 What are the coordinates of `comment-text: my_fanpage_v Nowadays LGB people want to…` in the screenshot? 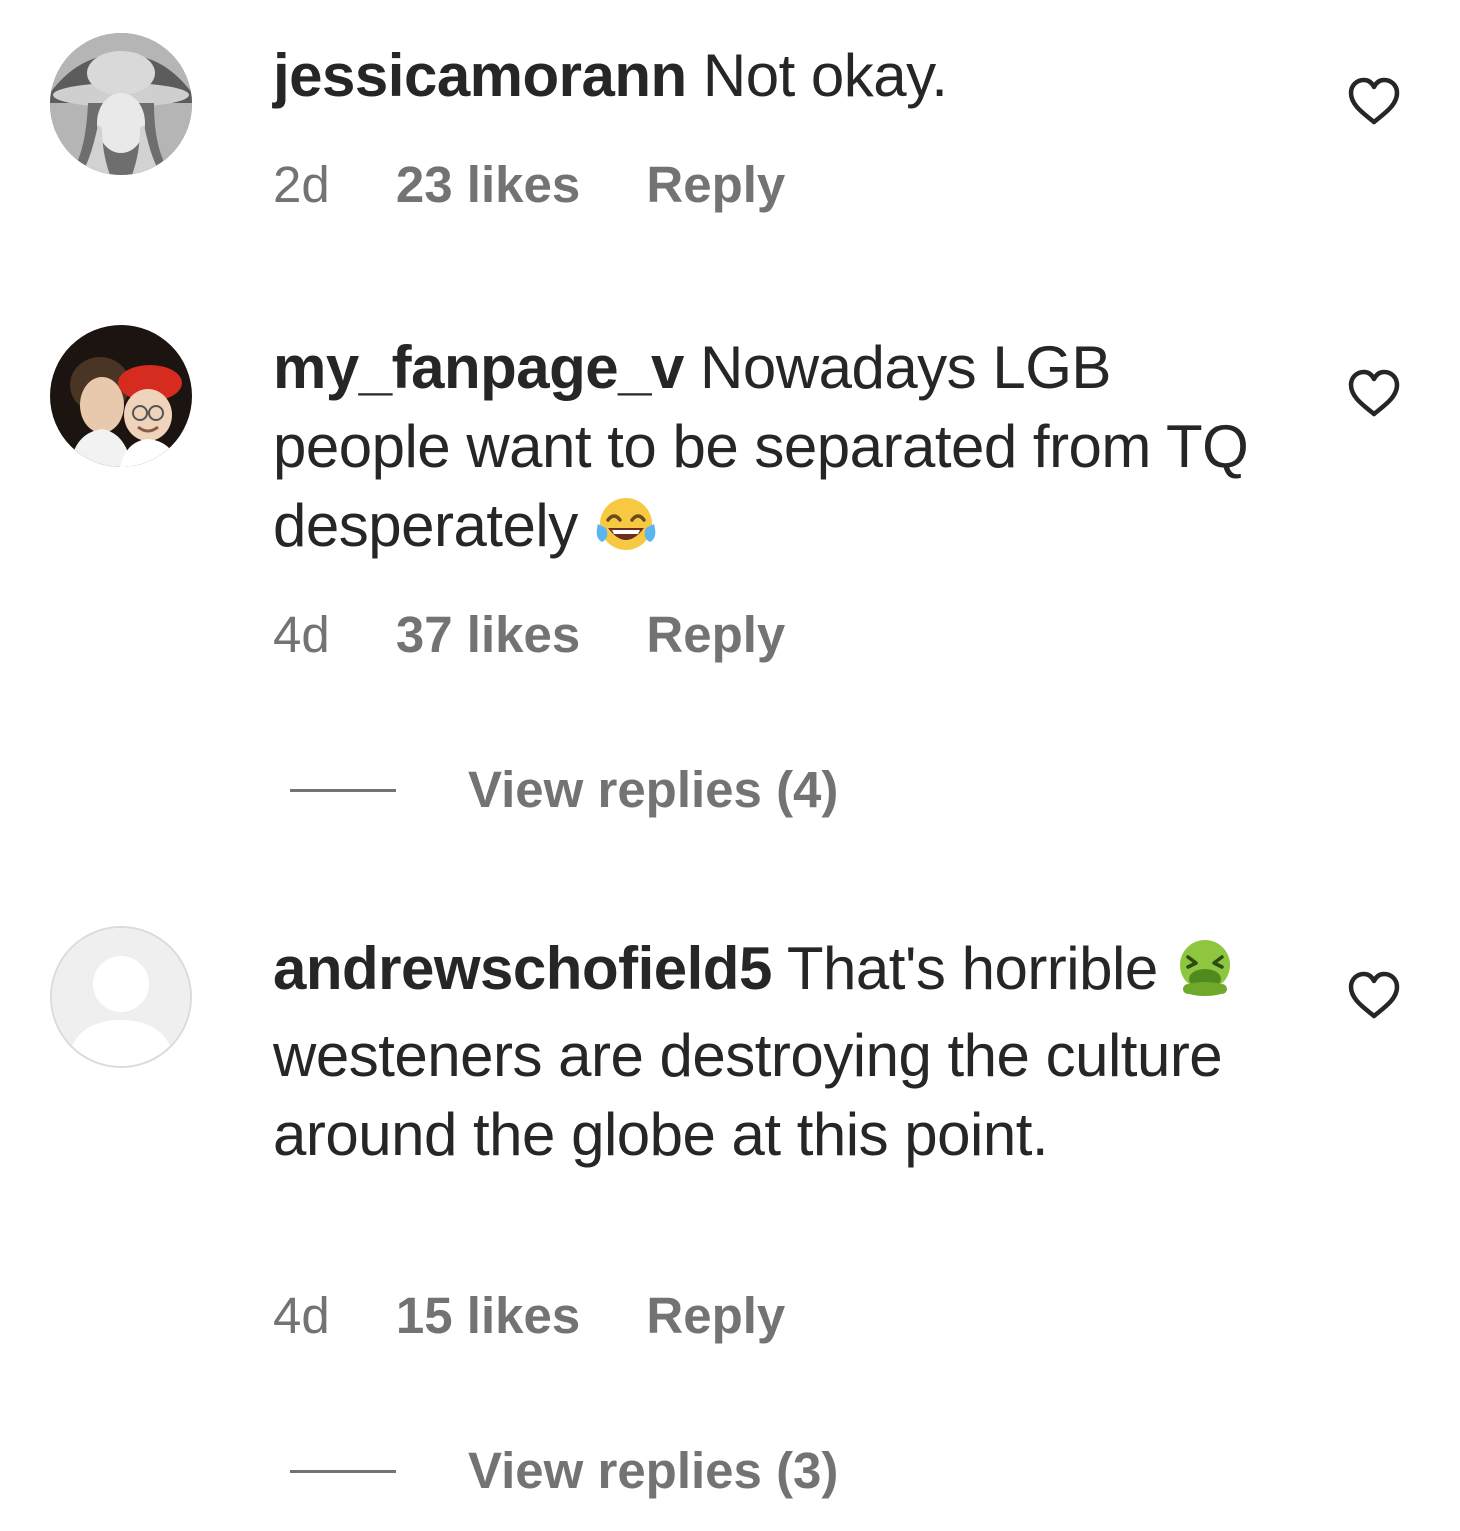 It's located at (763, 450).